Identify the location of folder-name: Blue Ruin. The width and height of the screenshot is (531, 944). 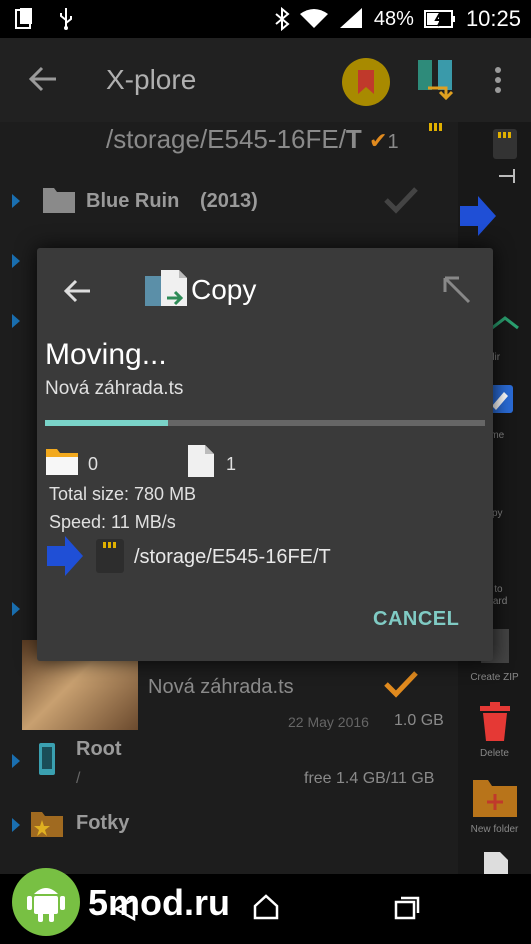
(133, 201).